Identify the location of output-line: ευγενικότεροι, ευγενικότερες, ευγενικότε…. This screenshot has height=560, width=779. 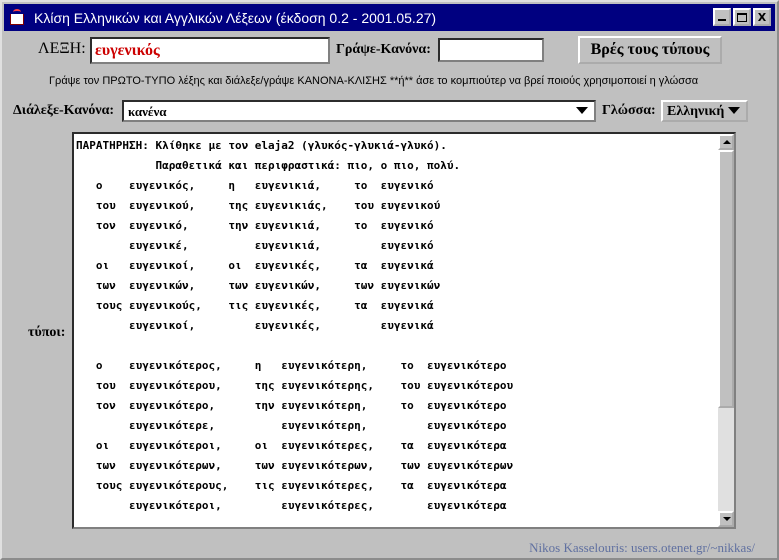
(291, 505).